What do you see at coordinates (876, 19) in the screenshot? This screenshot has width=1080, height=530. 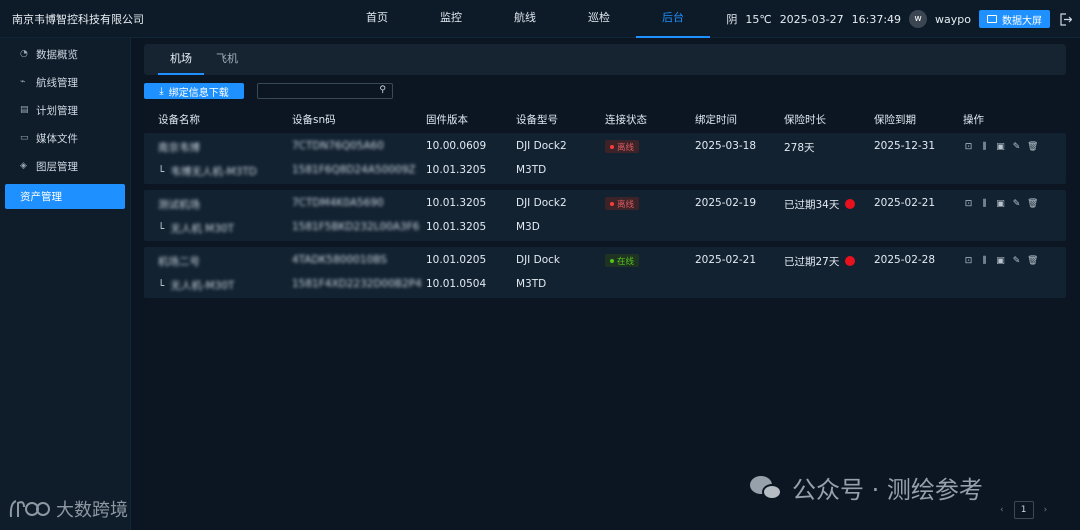 I see `clock: 16:37:49` at bounding box center [876, 19].